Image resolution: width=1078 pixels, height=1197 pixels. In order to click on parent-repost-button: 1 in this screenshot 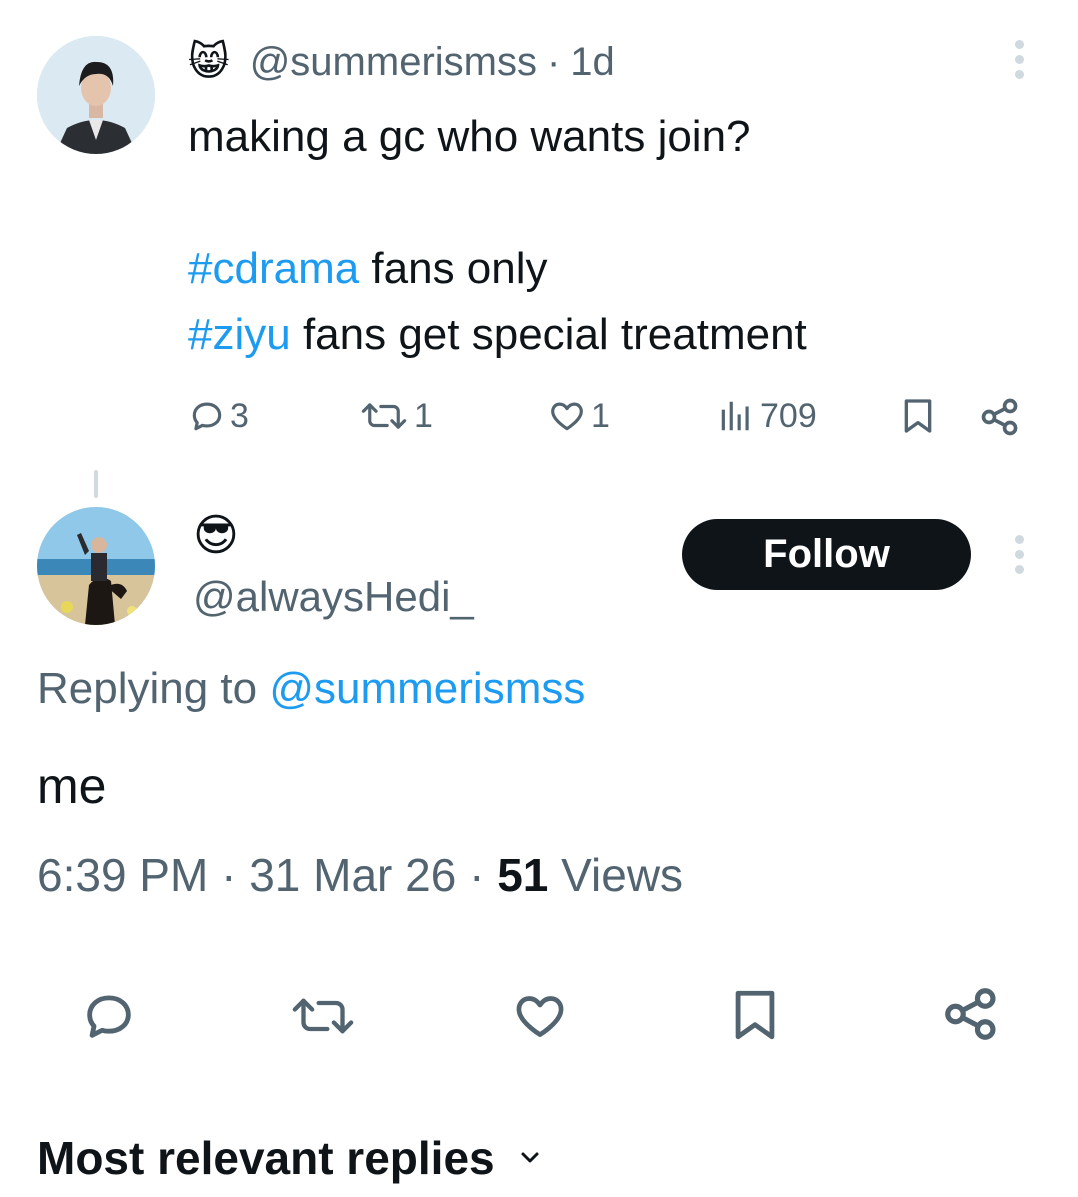, I will do `click(395, 416)`.